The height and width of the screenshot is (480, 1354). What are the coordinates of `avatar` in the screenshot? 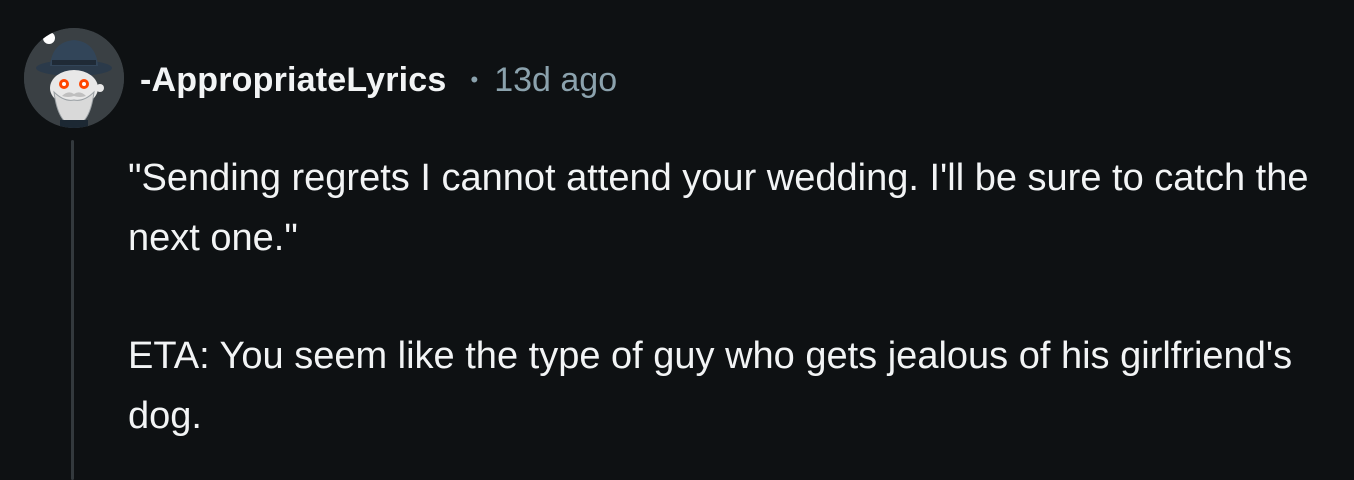 It's located at (74, 78).